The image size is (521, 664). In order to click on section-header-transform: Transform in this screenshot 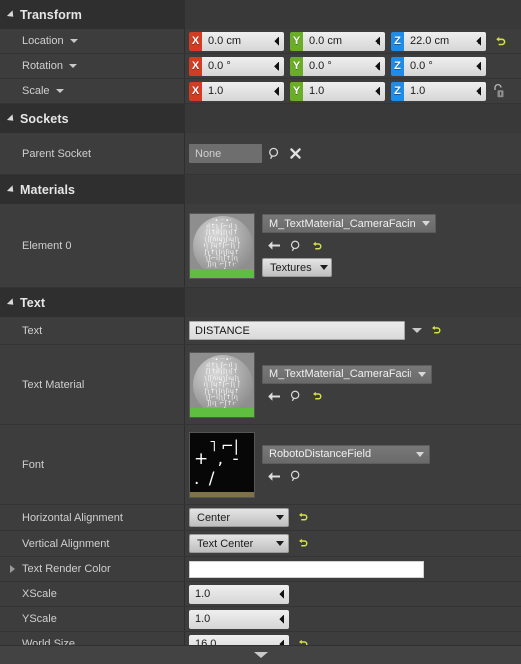, I will do `click(260, 14)`.